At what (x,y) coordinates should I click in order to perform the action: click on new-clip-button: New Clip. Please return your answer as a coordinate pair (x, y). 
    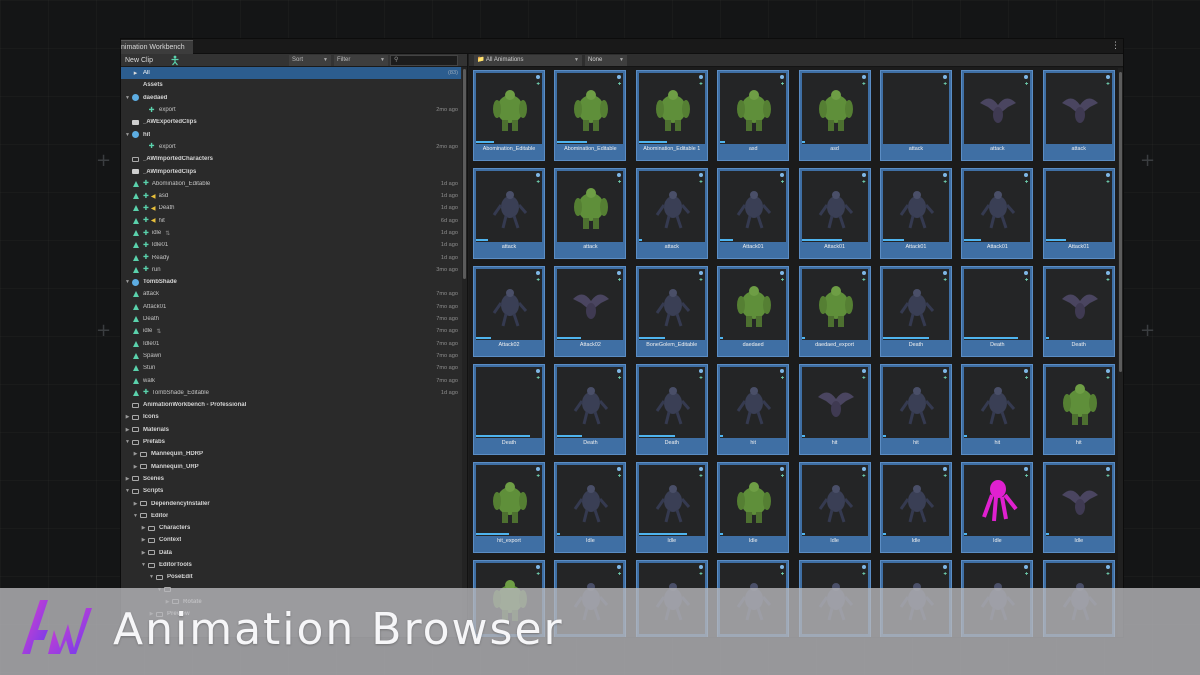
    Looking at the image, I should click on (139, 60).